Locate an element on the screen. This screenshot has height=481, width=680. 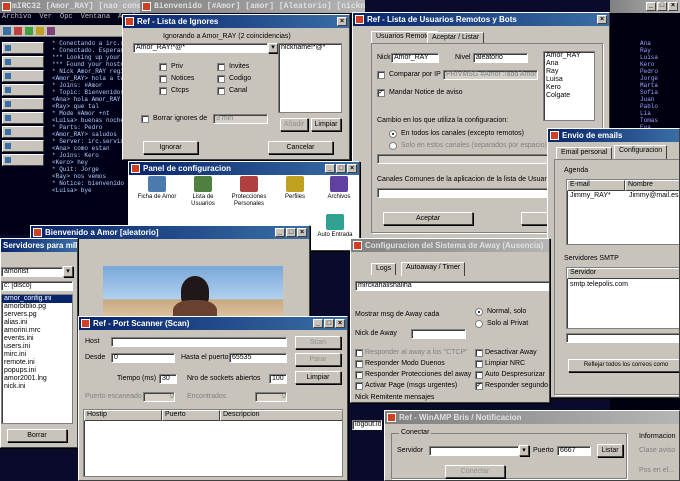
nick-item: Marta is located at coordinates (660, 85).